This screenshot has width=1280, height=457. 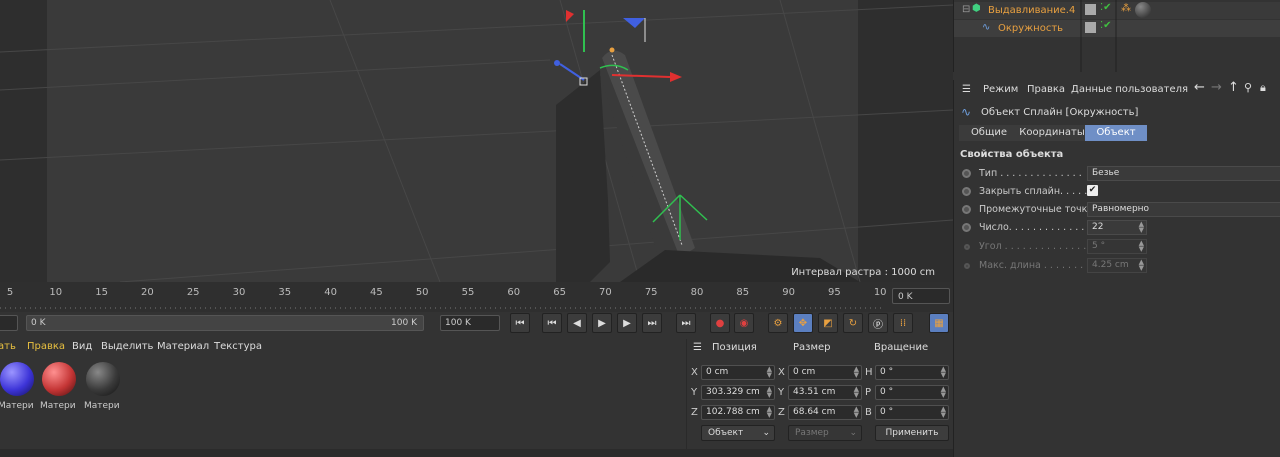 I want to click on size-x-field: 0 cm ▲ ▼, so click(x=825, y=372).